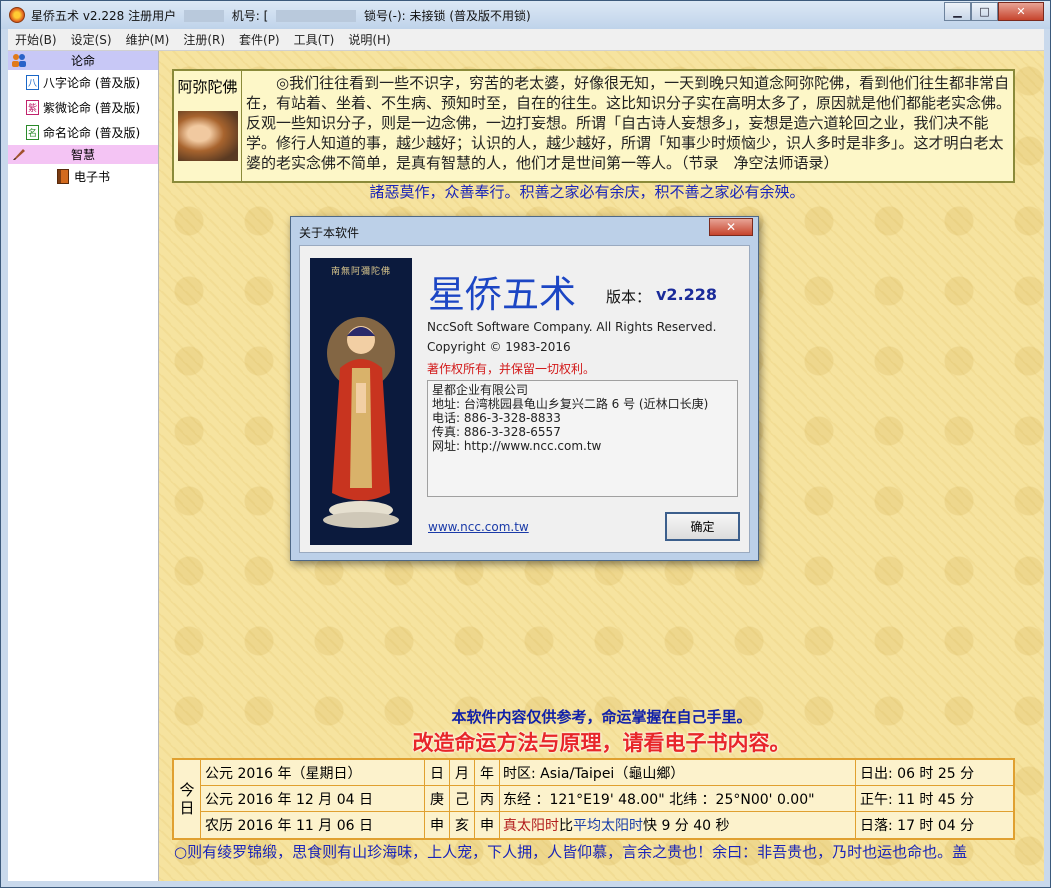  Describe the element at coordinates (187, 808) in the screenshot. I see `today-char-2: 日` at that location.